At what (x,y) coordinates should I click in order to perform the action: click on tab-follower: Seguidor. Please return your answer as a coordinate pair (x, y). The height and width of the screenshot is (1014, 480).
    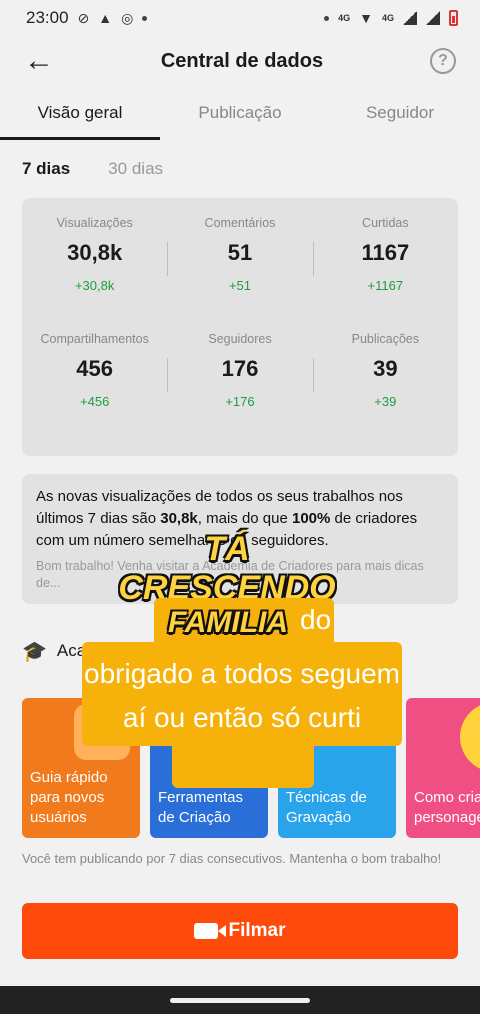
    Looking at the image, I should click on (400, 113).